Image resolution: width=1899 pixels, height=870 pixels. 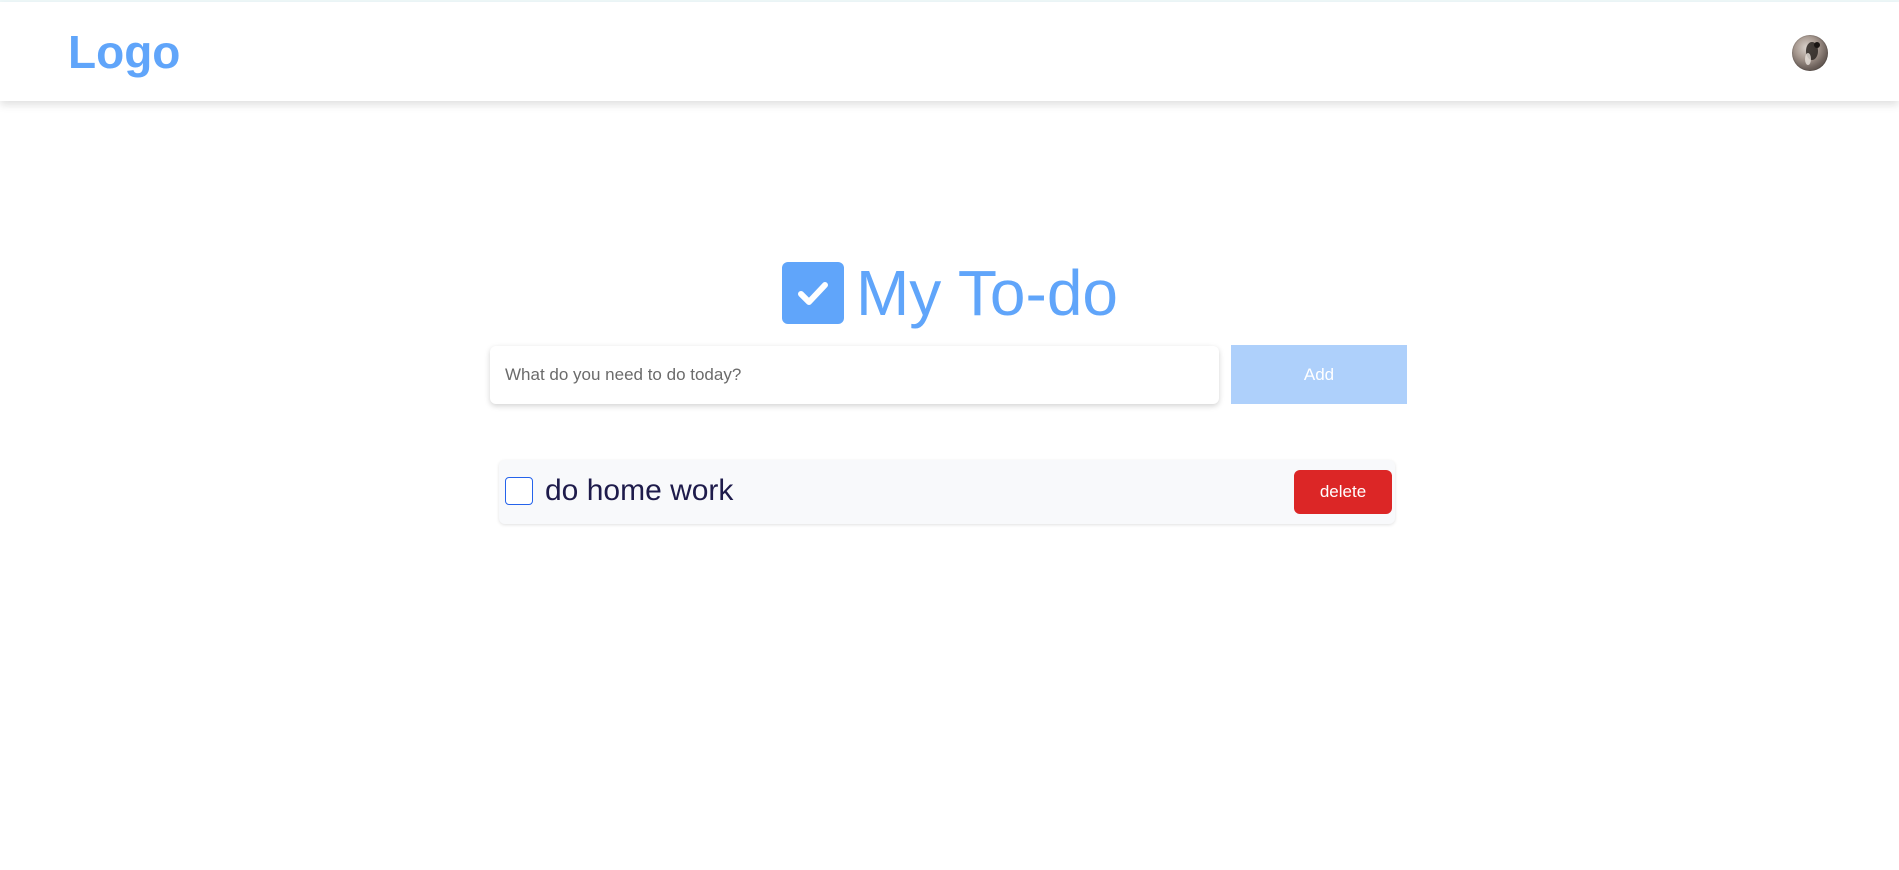 I want to click on todo-item: do home work delete, so click(x=947, y=492).